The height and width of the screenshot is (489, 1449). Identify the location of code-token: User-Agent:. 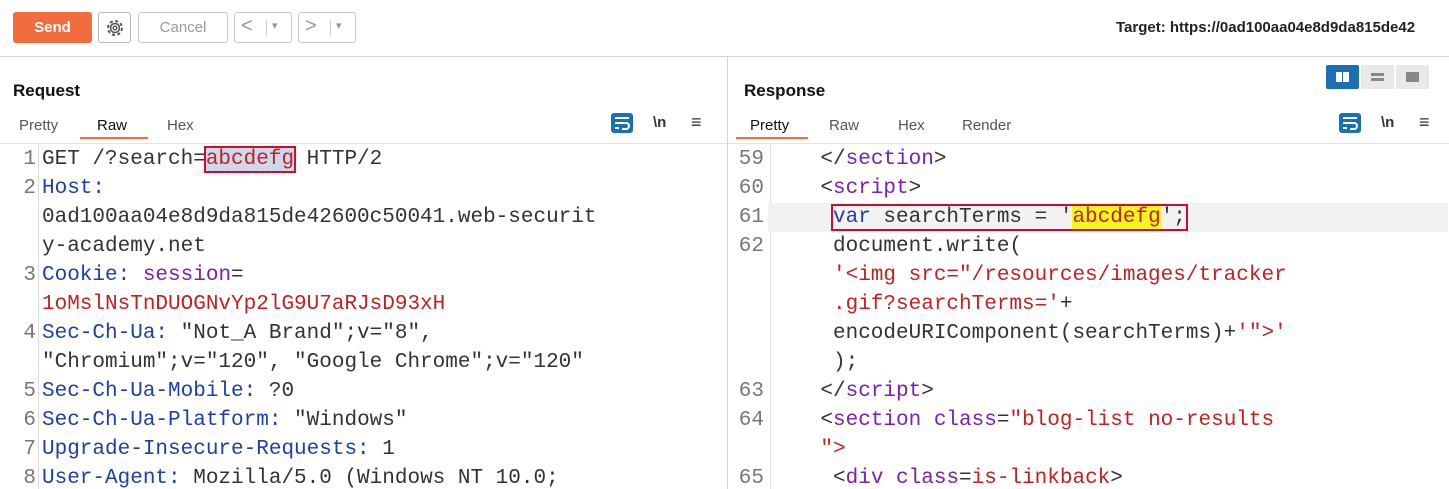
(111, 478).